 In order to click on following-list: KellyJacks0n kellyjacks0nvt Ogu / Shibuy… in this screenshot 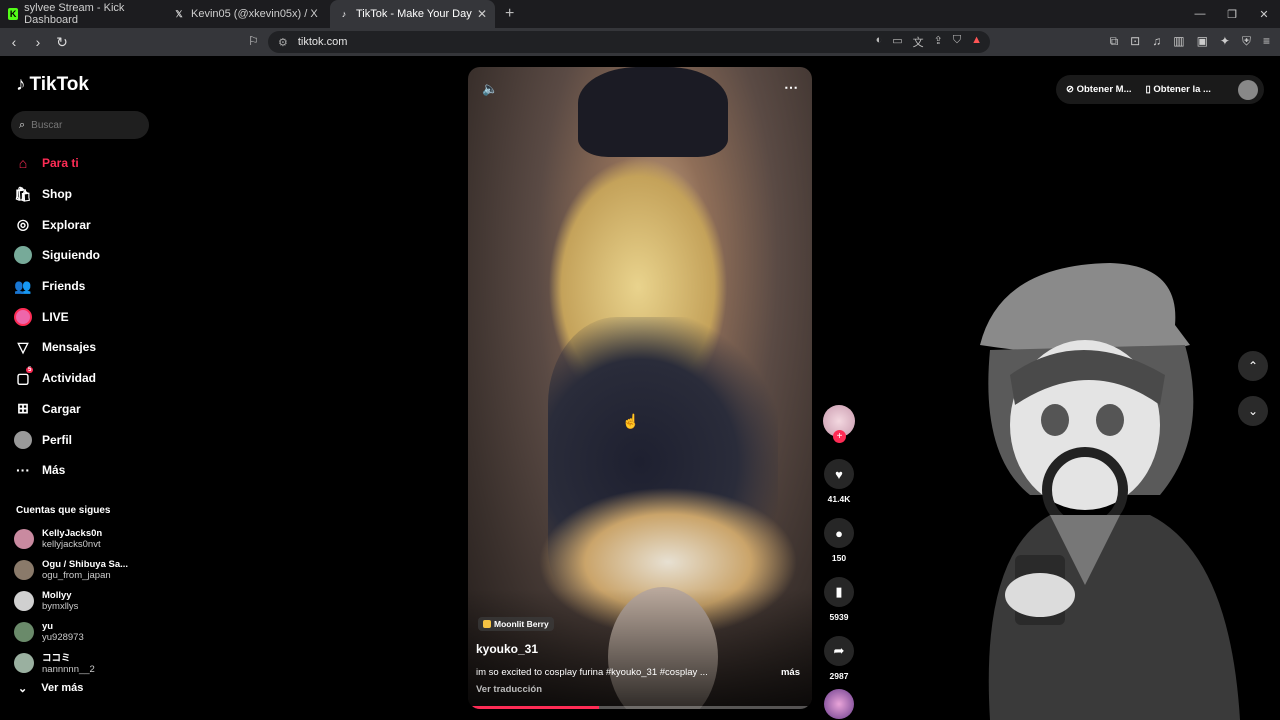, I will do `click(84, 600)`.